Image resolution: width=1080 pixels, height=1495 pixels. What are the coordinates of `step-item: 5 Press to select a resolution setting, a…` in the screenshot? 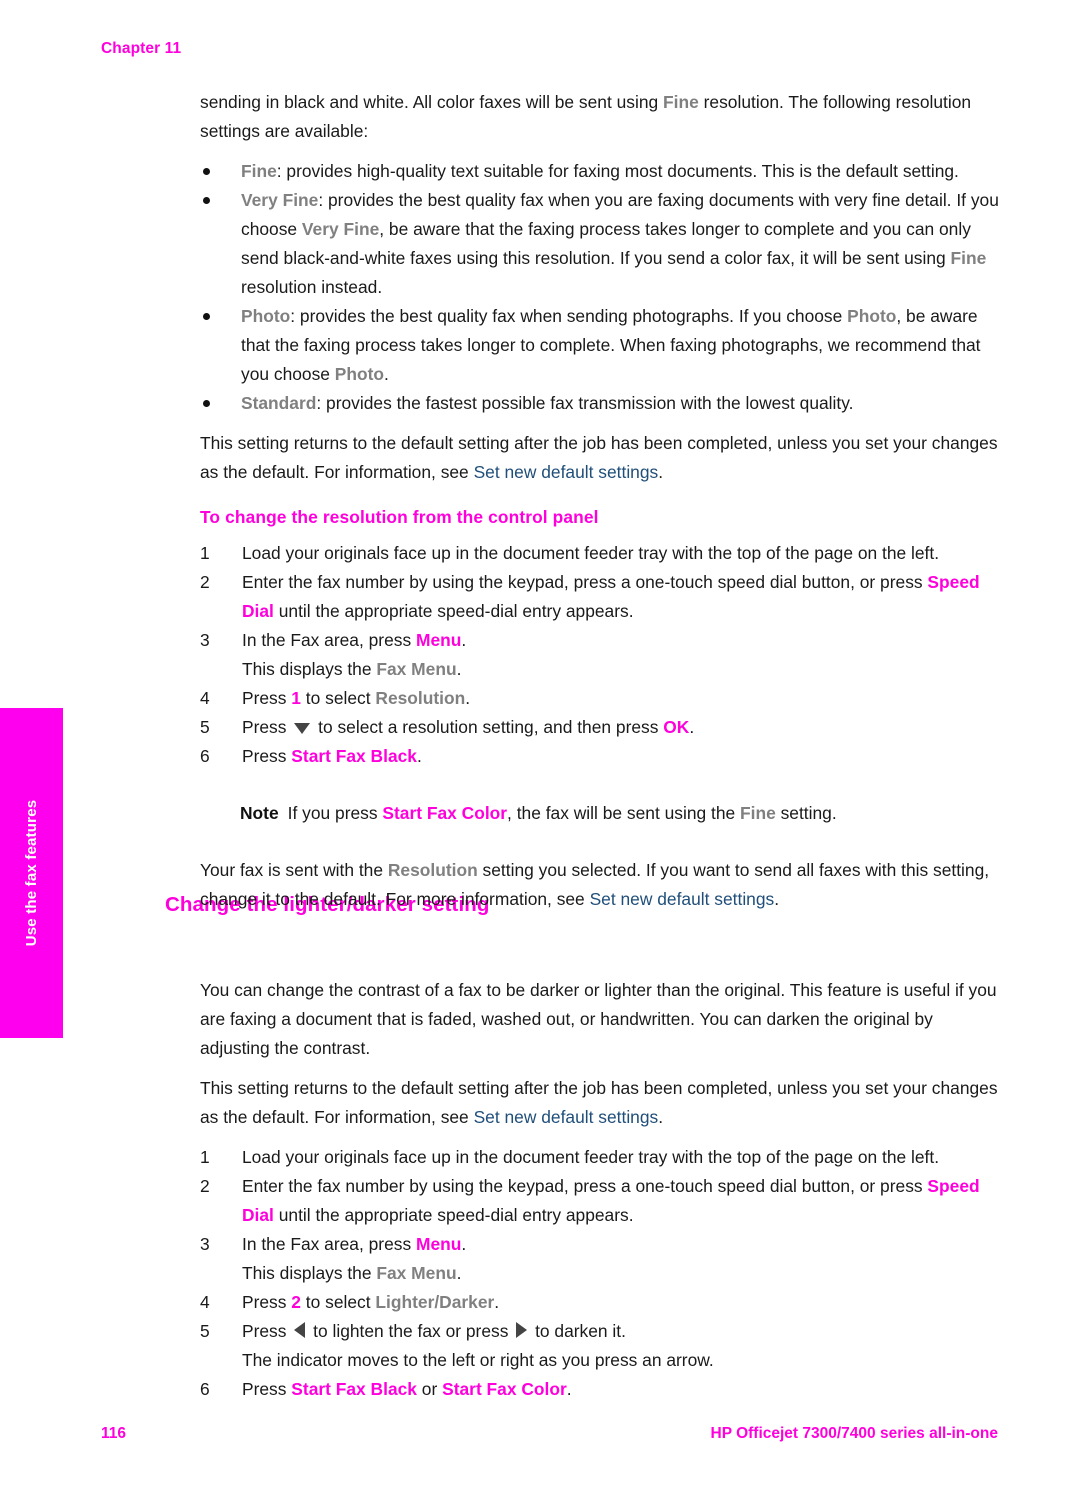 It's located at (600, 727).